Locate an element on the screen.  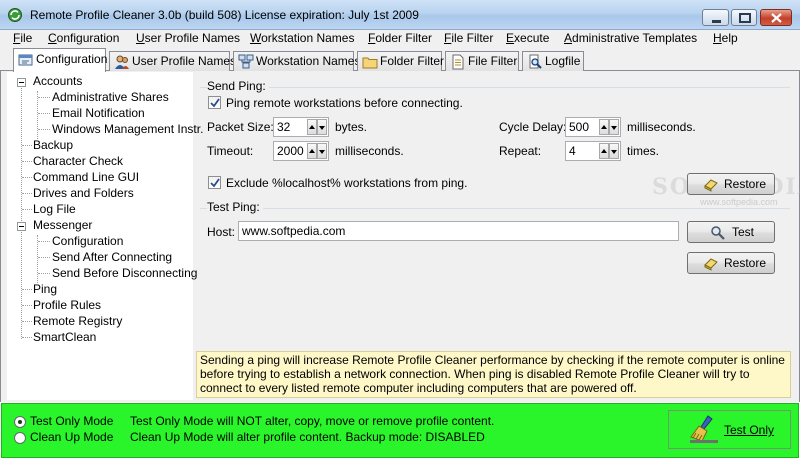
host-input: www.softpedia.com is located at coordinates (458, 231).